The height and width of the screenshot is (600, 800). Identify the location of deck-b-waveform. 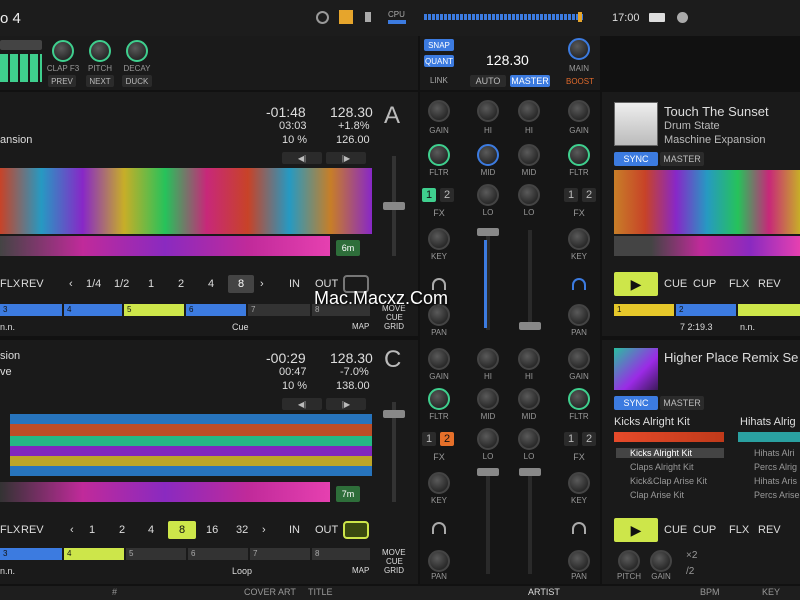
(707, 202).